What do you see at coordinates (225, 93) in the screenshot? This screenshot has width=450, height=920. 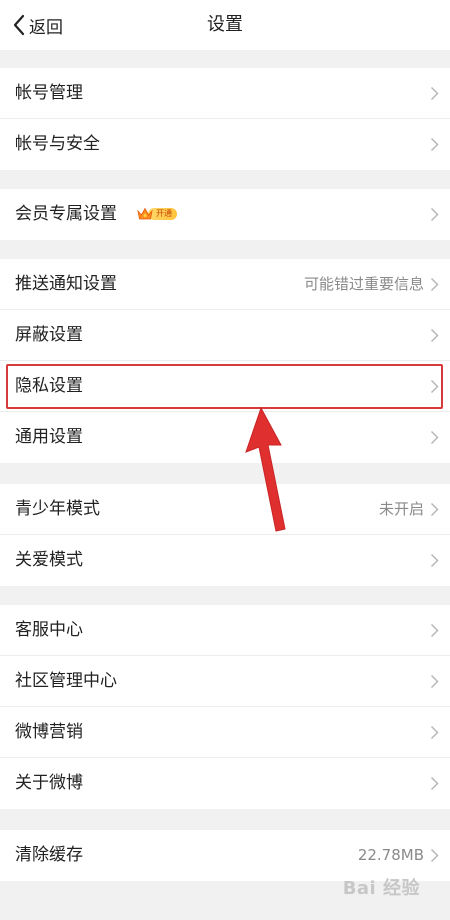 I see `settings-row-account-management: 帐号管理` at bounding box center [225, 93].